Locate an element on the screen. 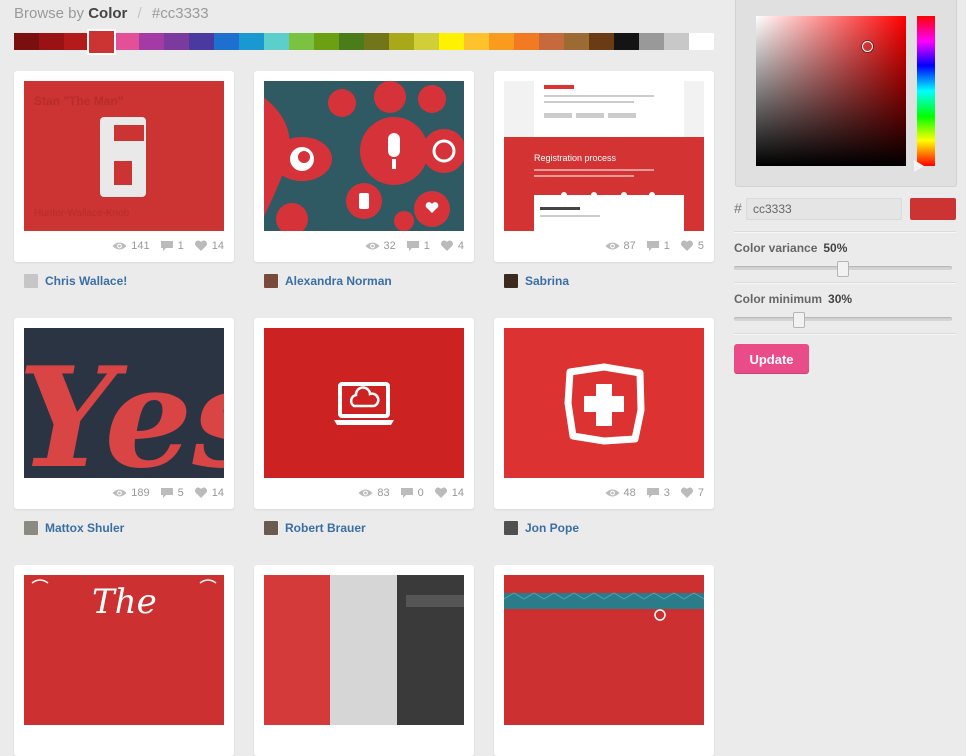  color-picker is located at coordinates (846, 93).